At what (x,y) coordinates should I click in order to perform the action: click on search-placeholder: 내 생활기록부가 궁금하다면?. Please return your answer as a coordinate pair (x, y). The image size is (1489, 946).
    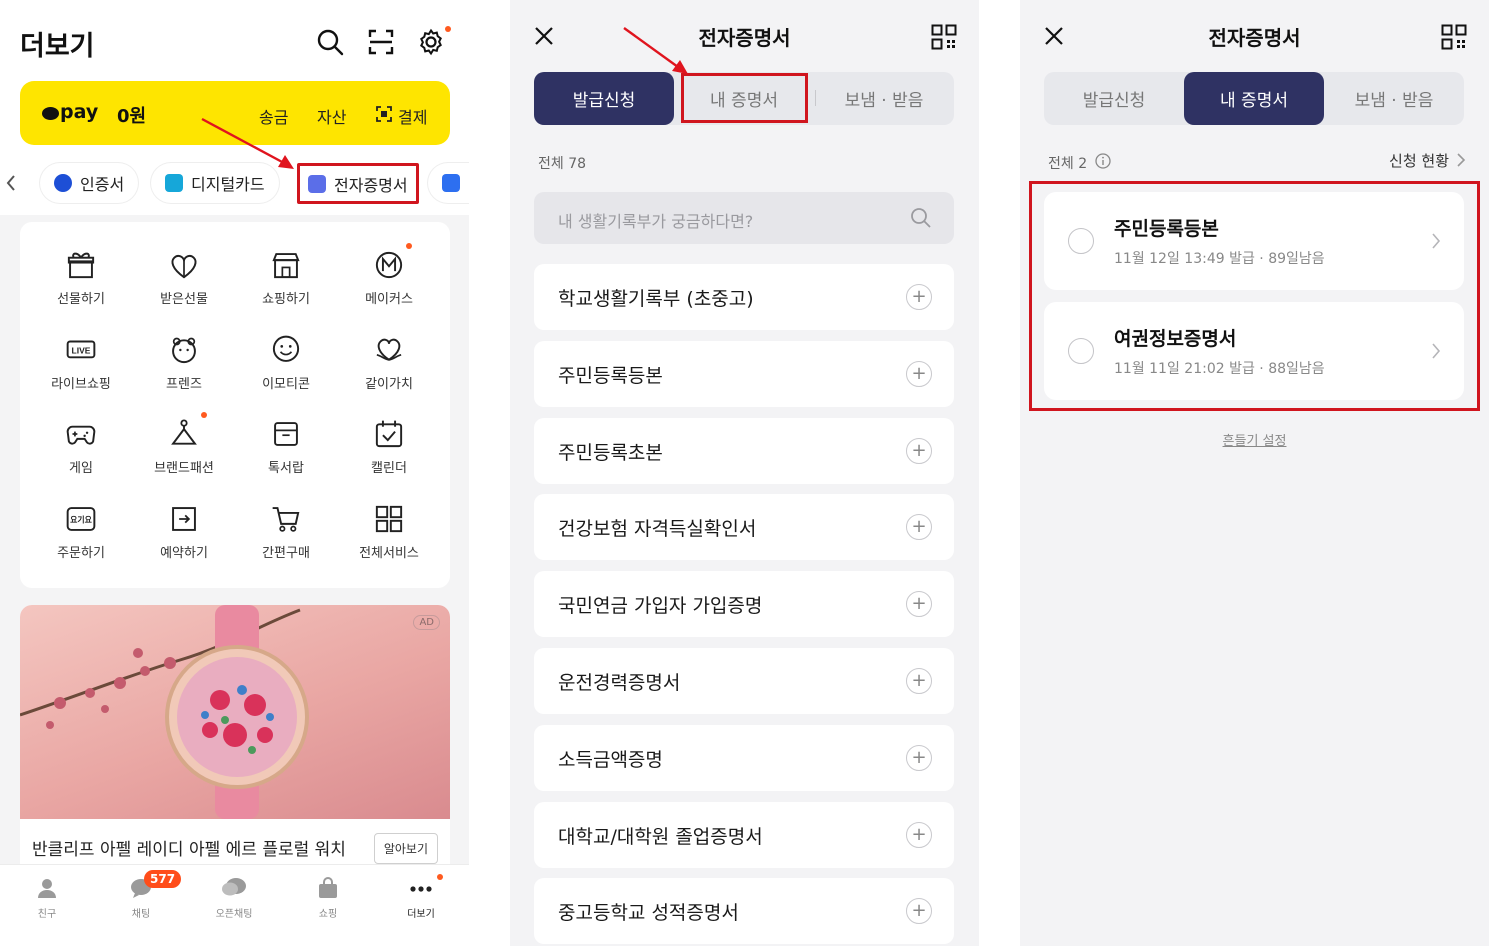
    Looking at the image, I should click on (656, 221).